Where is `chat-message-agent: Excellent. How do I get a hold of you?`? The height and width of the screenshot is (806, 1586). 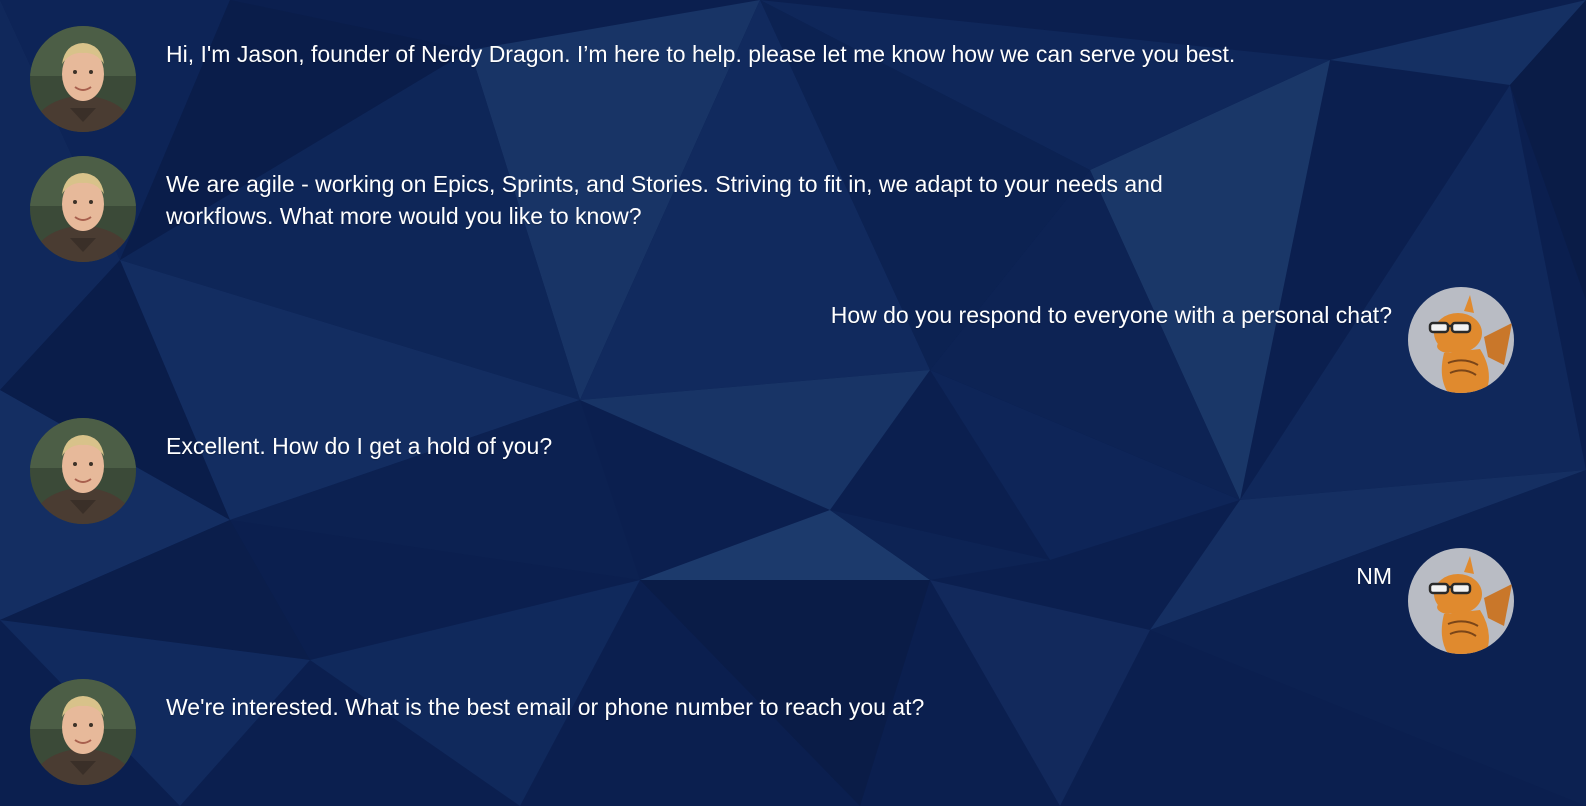 chat-message-agent: Excellent. How do I get a hold of you? is located at coordinates (653, 471).